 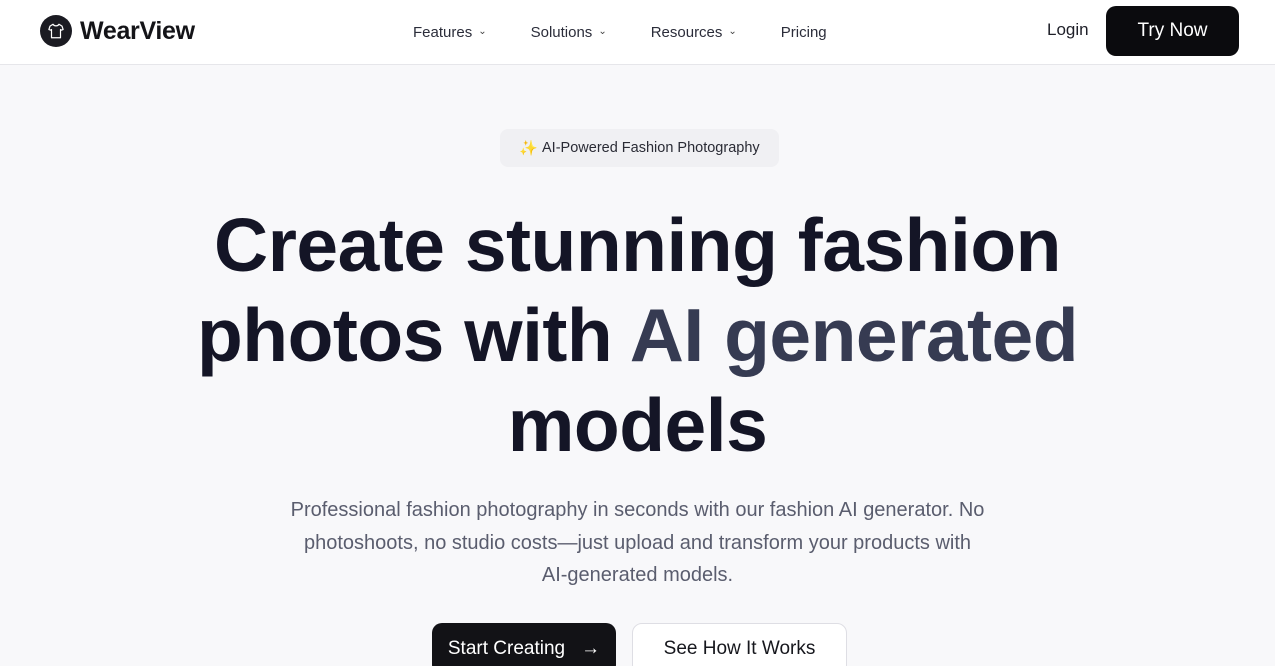 I want to click on nav-item-label: Pricing, so click(x=803, y=32).